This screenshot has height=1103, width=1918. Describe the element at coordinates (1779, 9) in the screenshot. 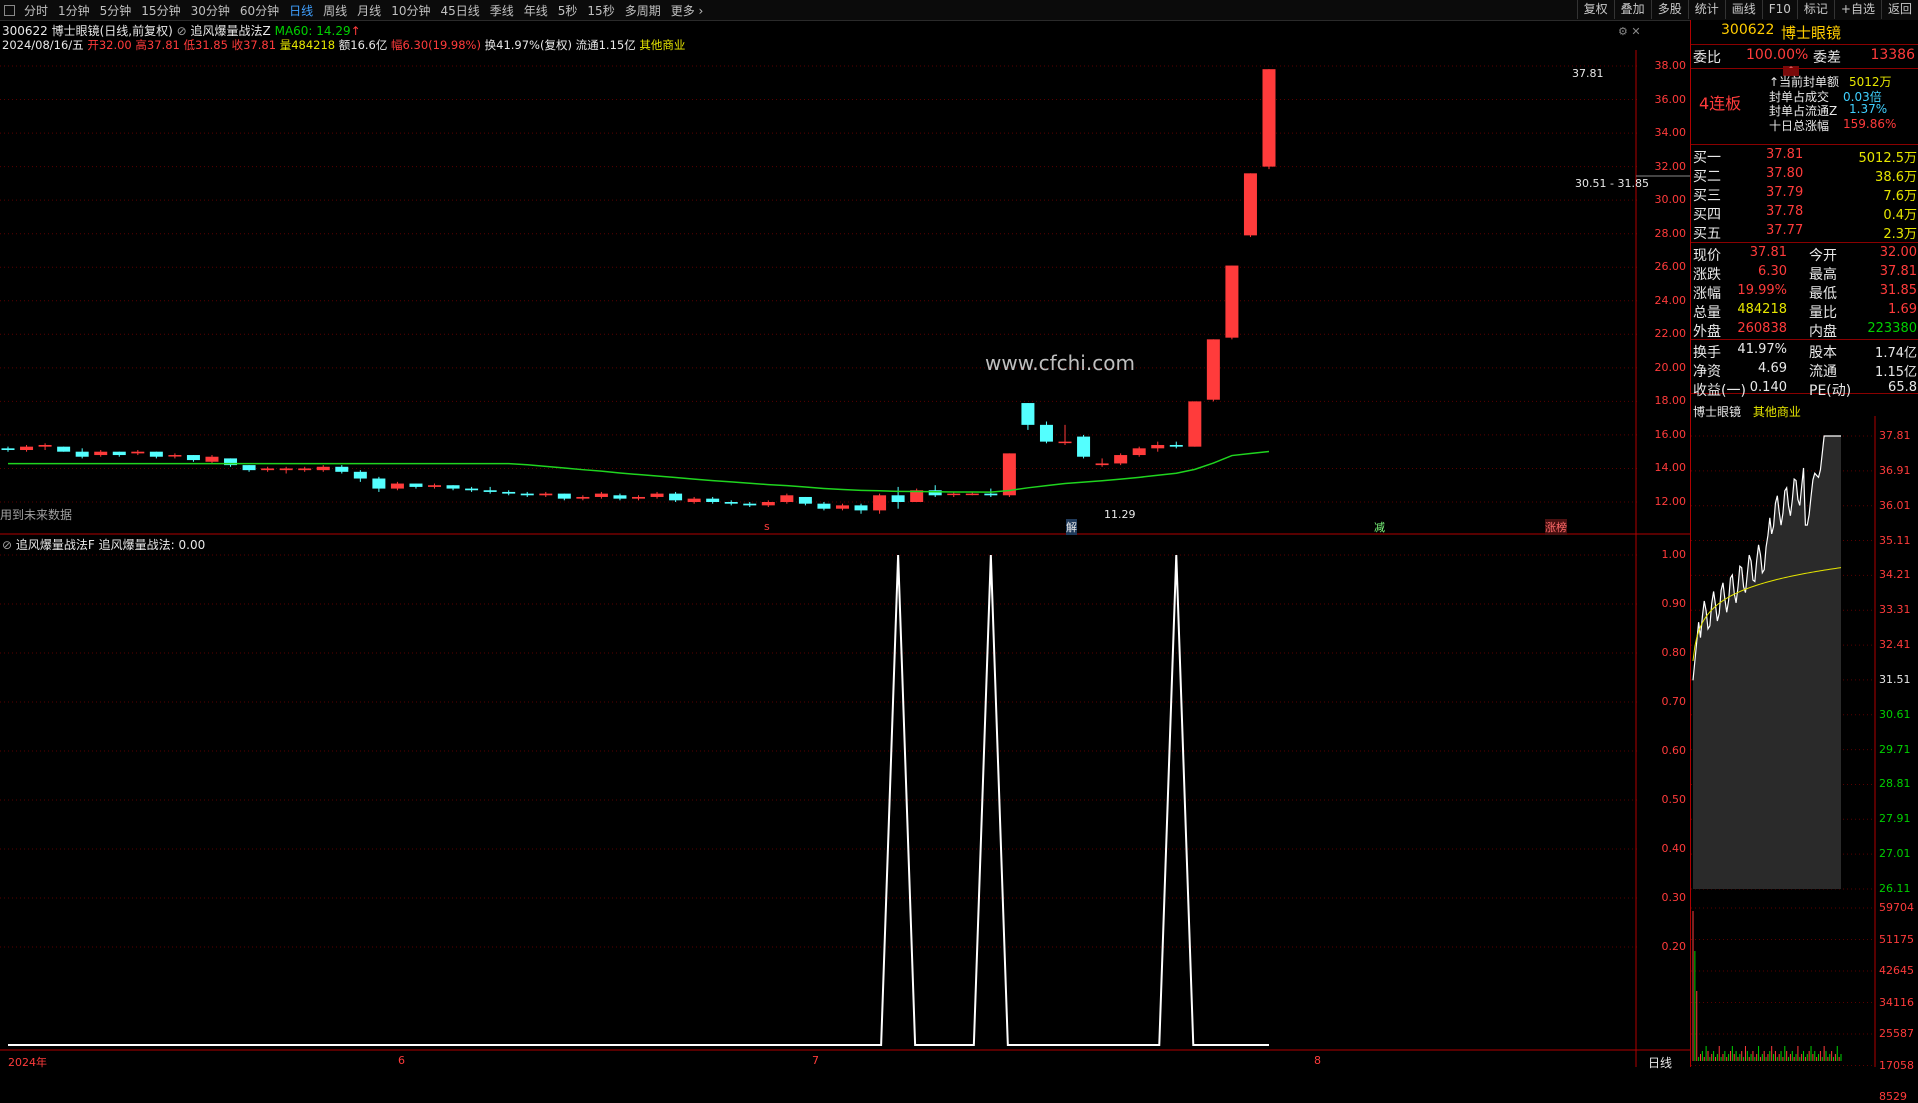

I see `toolbar-button: F10` at that location.